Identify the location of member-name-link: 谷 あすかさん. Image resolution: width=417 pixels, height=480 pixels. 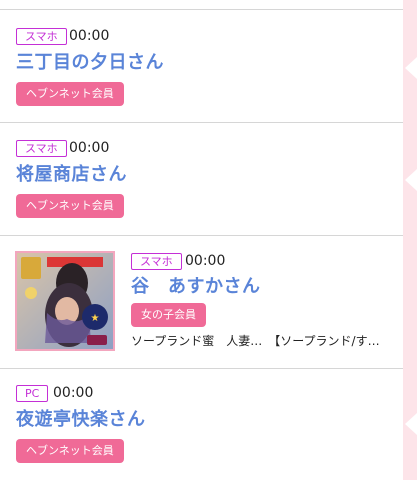
(196, 287).